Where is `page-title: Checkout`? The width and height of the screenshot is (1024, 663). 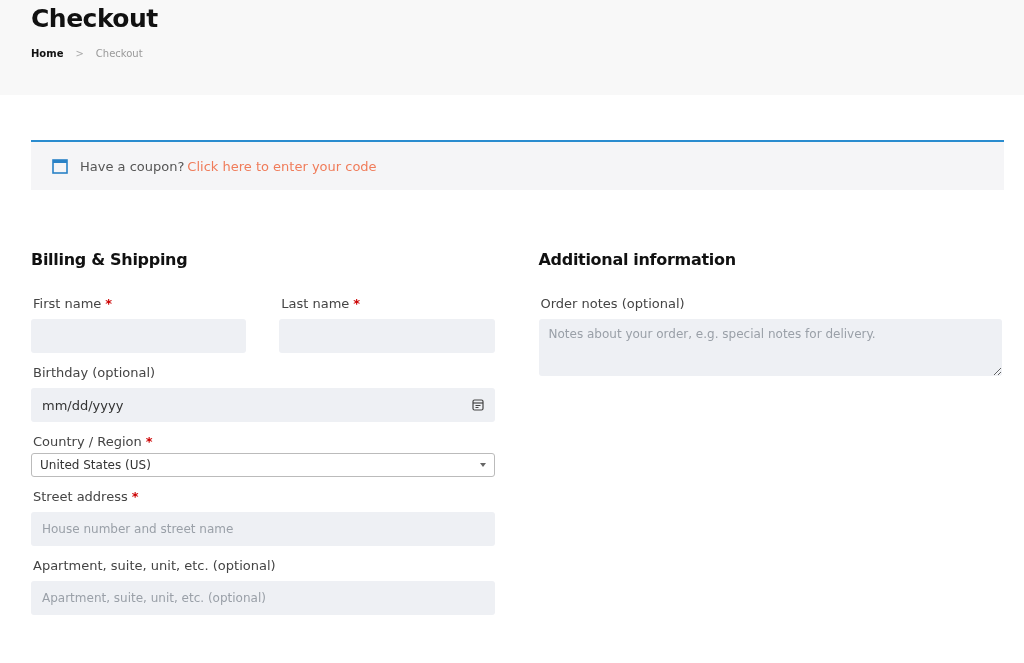 page-title: Checkout is located at coordinates (95, 18).